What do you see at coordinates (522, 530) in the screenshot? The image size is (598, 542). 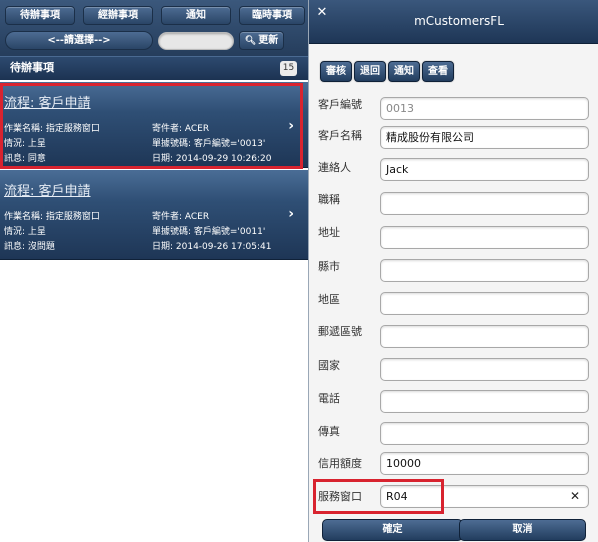 I see `cancel-button: 取消` at bounding box center [522, 530].